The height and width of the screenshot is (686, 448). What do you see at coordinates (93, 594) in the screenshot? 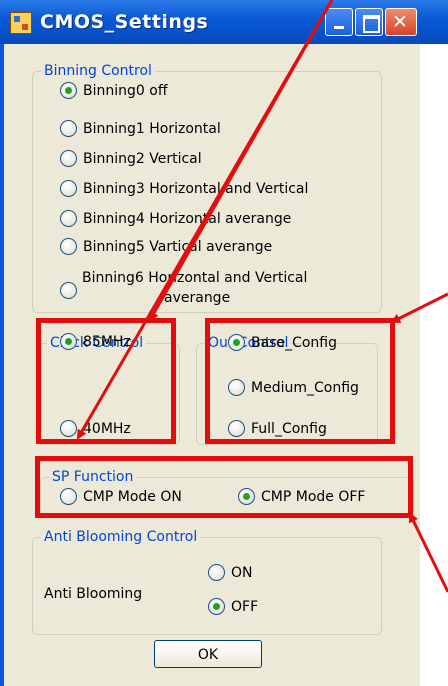
I see `anti-blooming-label: Anti Blooming` at bounding box center [93, 594].